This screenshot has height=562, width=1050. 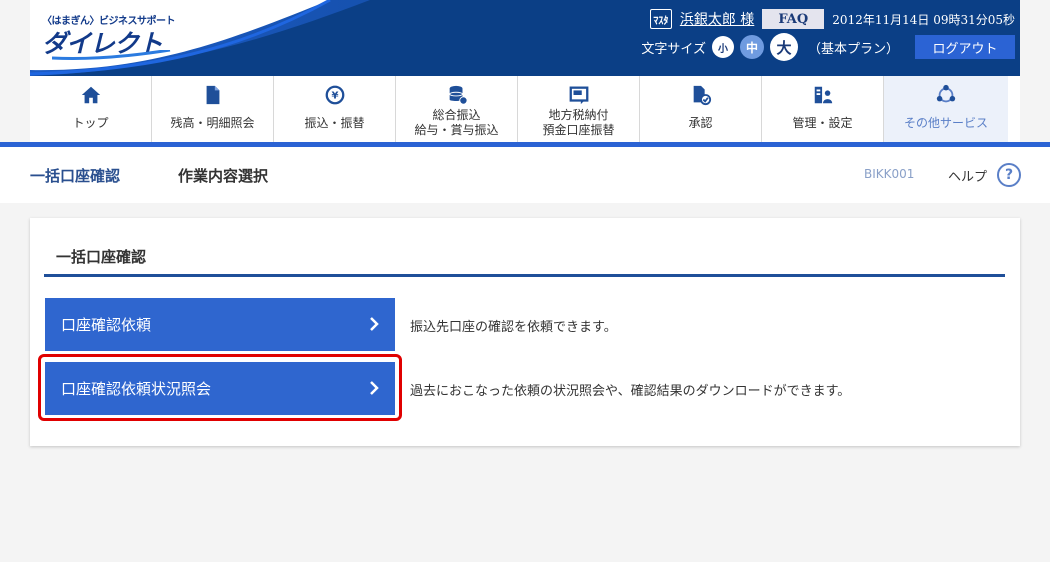 What do you see at coordinates (822, 123) in the screenshot?
I see `nav-label: 管理・設定` at bounding box center [822, 123].